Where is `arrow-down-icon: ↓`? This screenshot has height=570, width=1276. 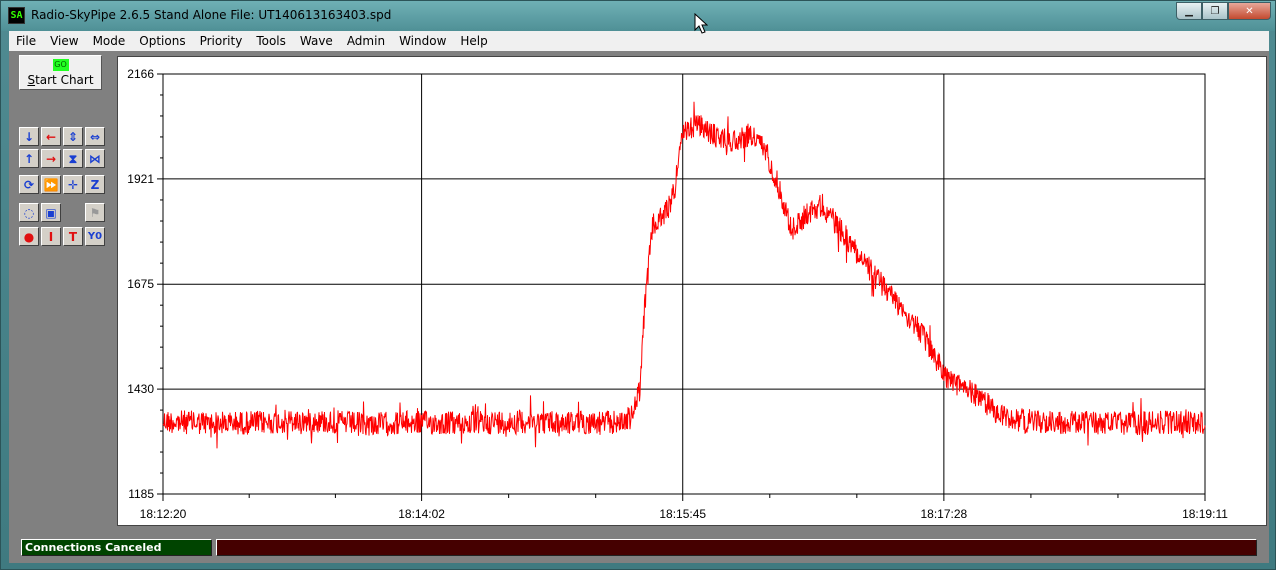
arrow-down-icon: ↓ is located at coordinates (29, 136).